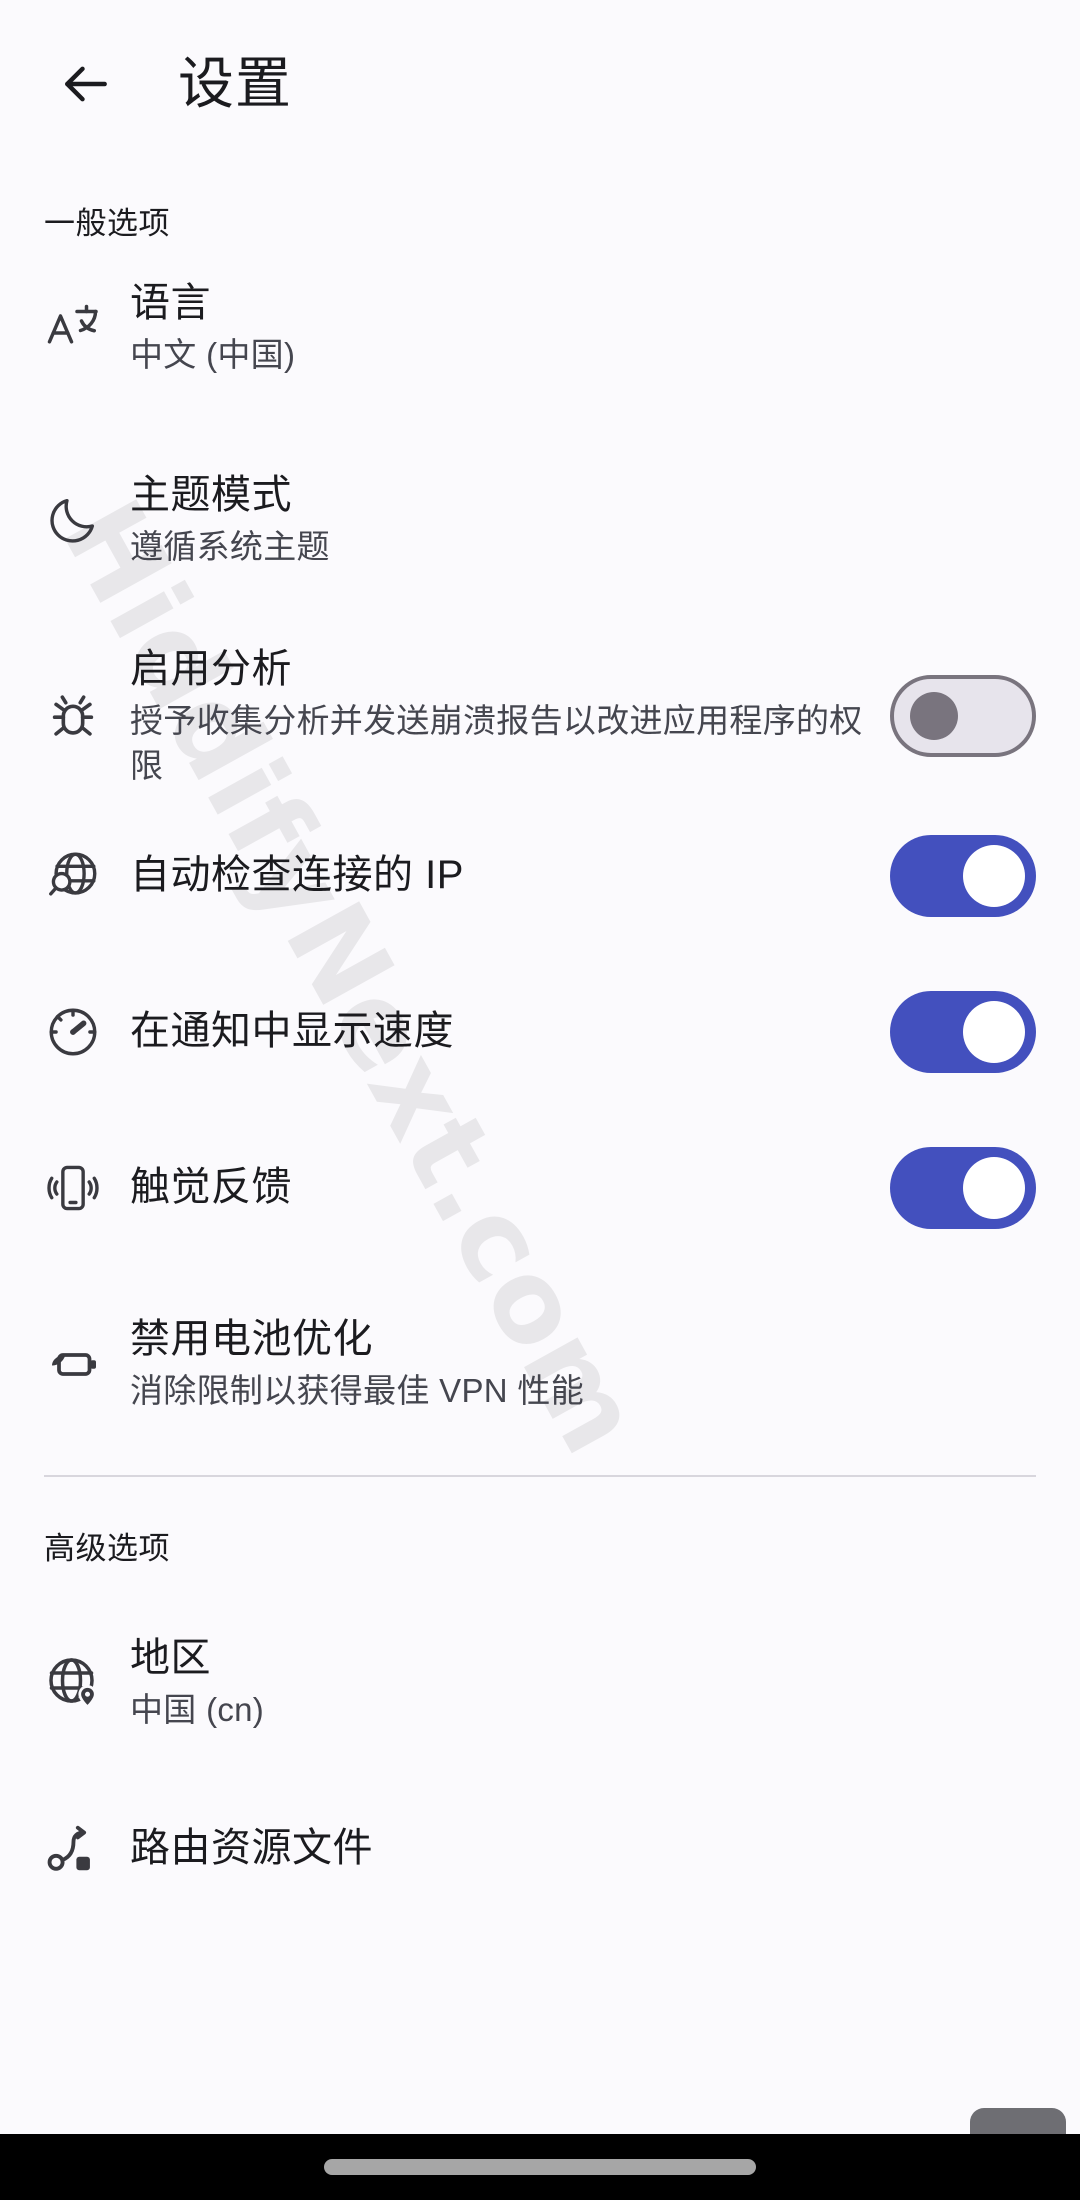 The image size is (1080, 2200). Describe the element at coordinates (292, 1031) in the screenshot. I see `row-title: 在通知中显示速度` at that location.